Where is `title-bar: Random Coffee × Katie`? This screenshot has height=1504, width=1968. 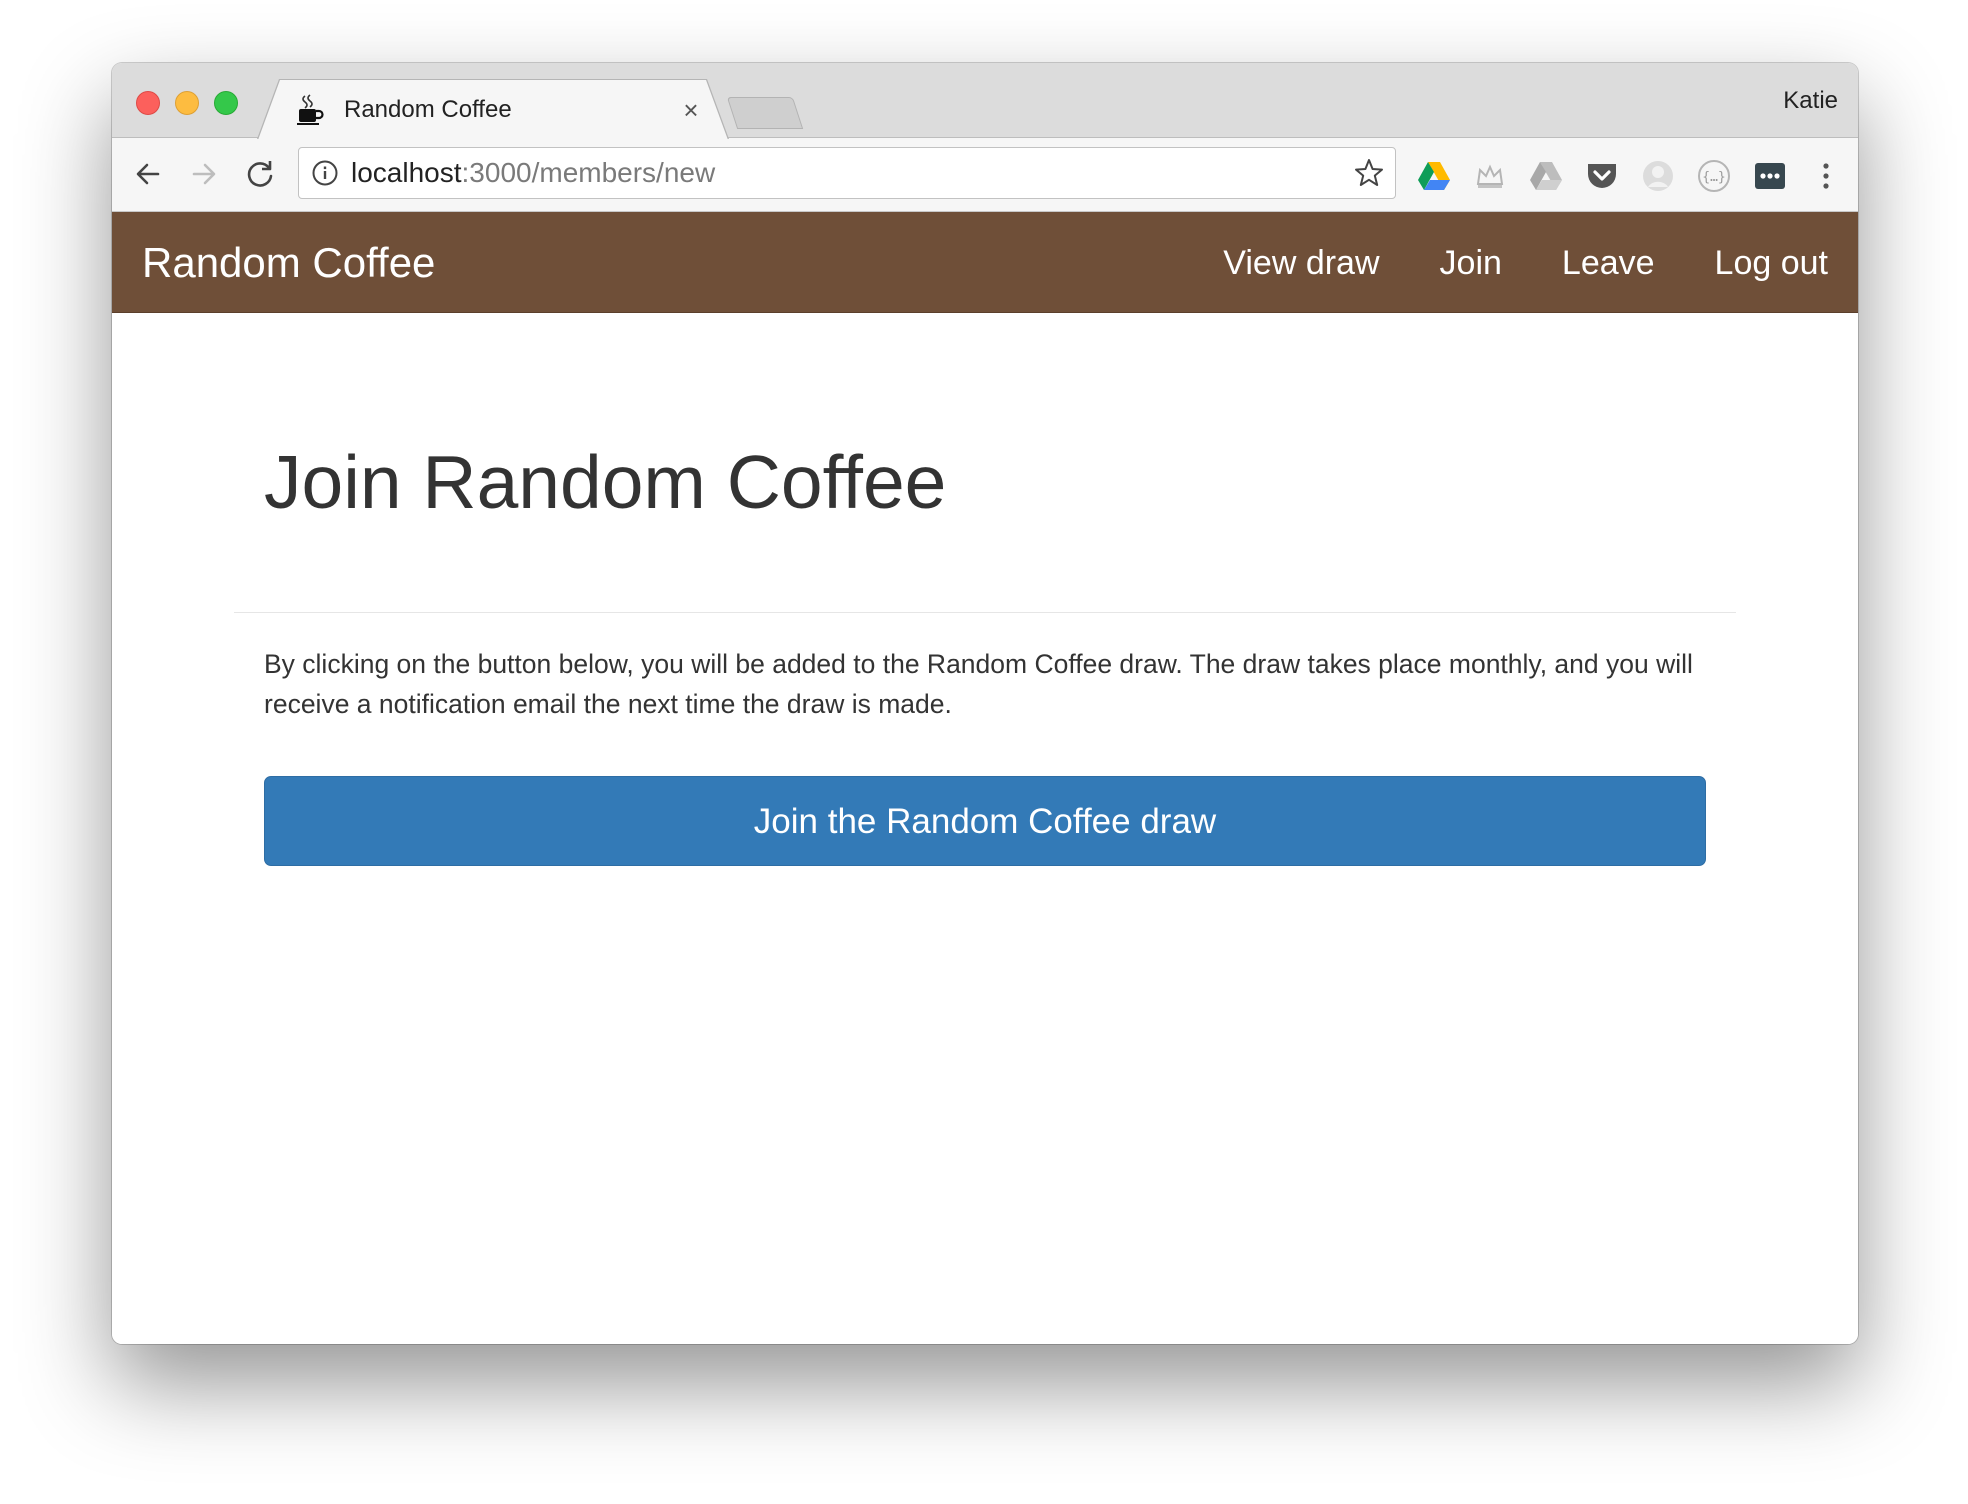 title-bar: Random Coffee × Katie is located at coordinates (985, 101).